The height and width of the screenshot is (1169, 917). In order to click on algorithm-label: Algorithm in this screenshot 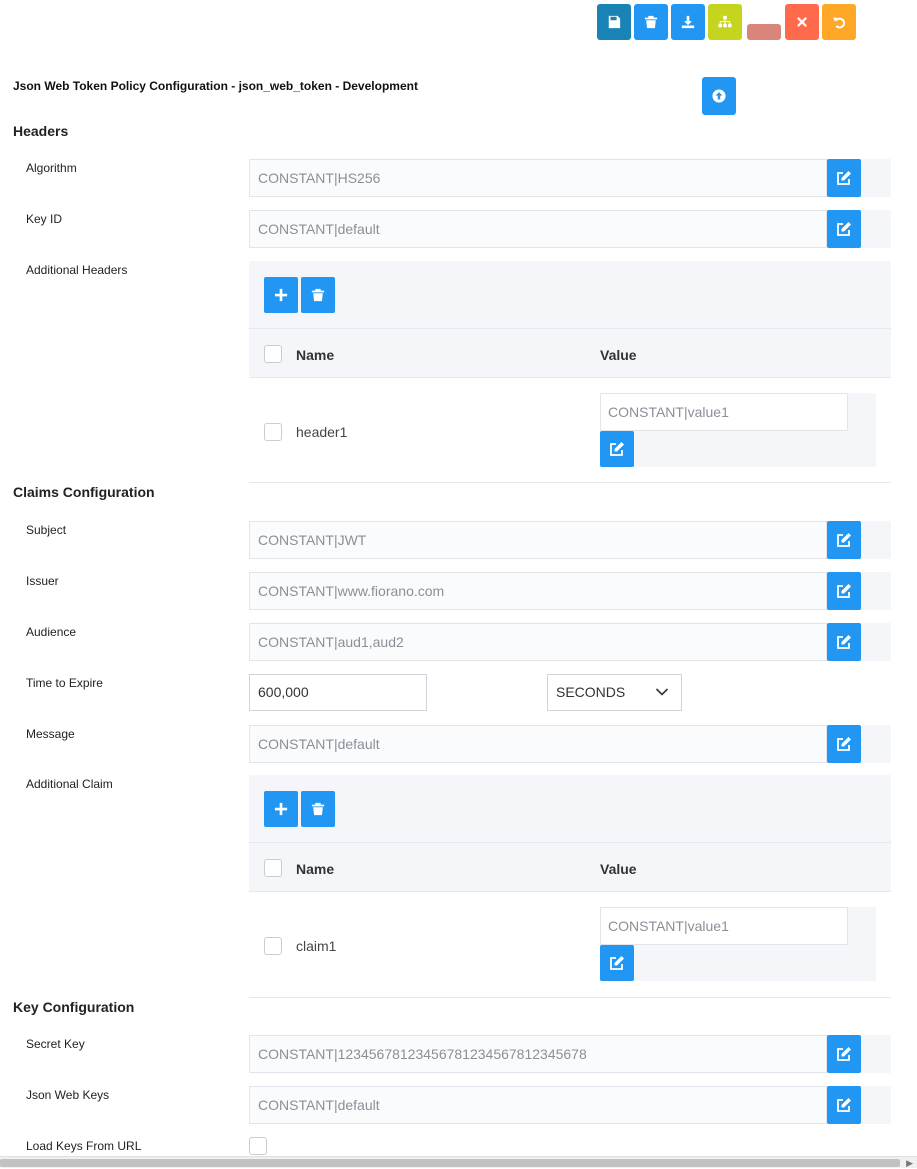, I will do `click(51, 168)`.